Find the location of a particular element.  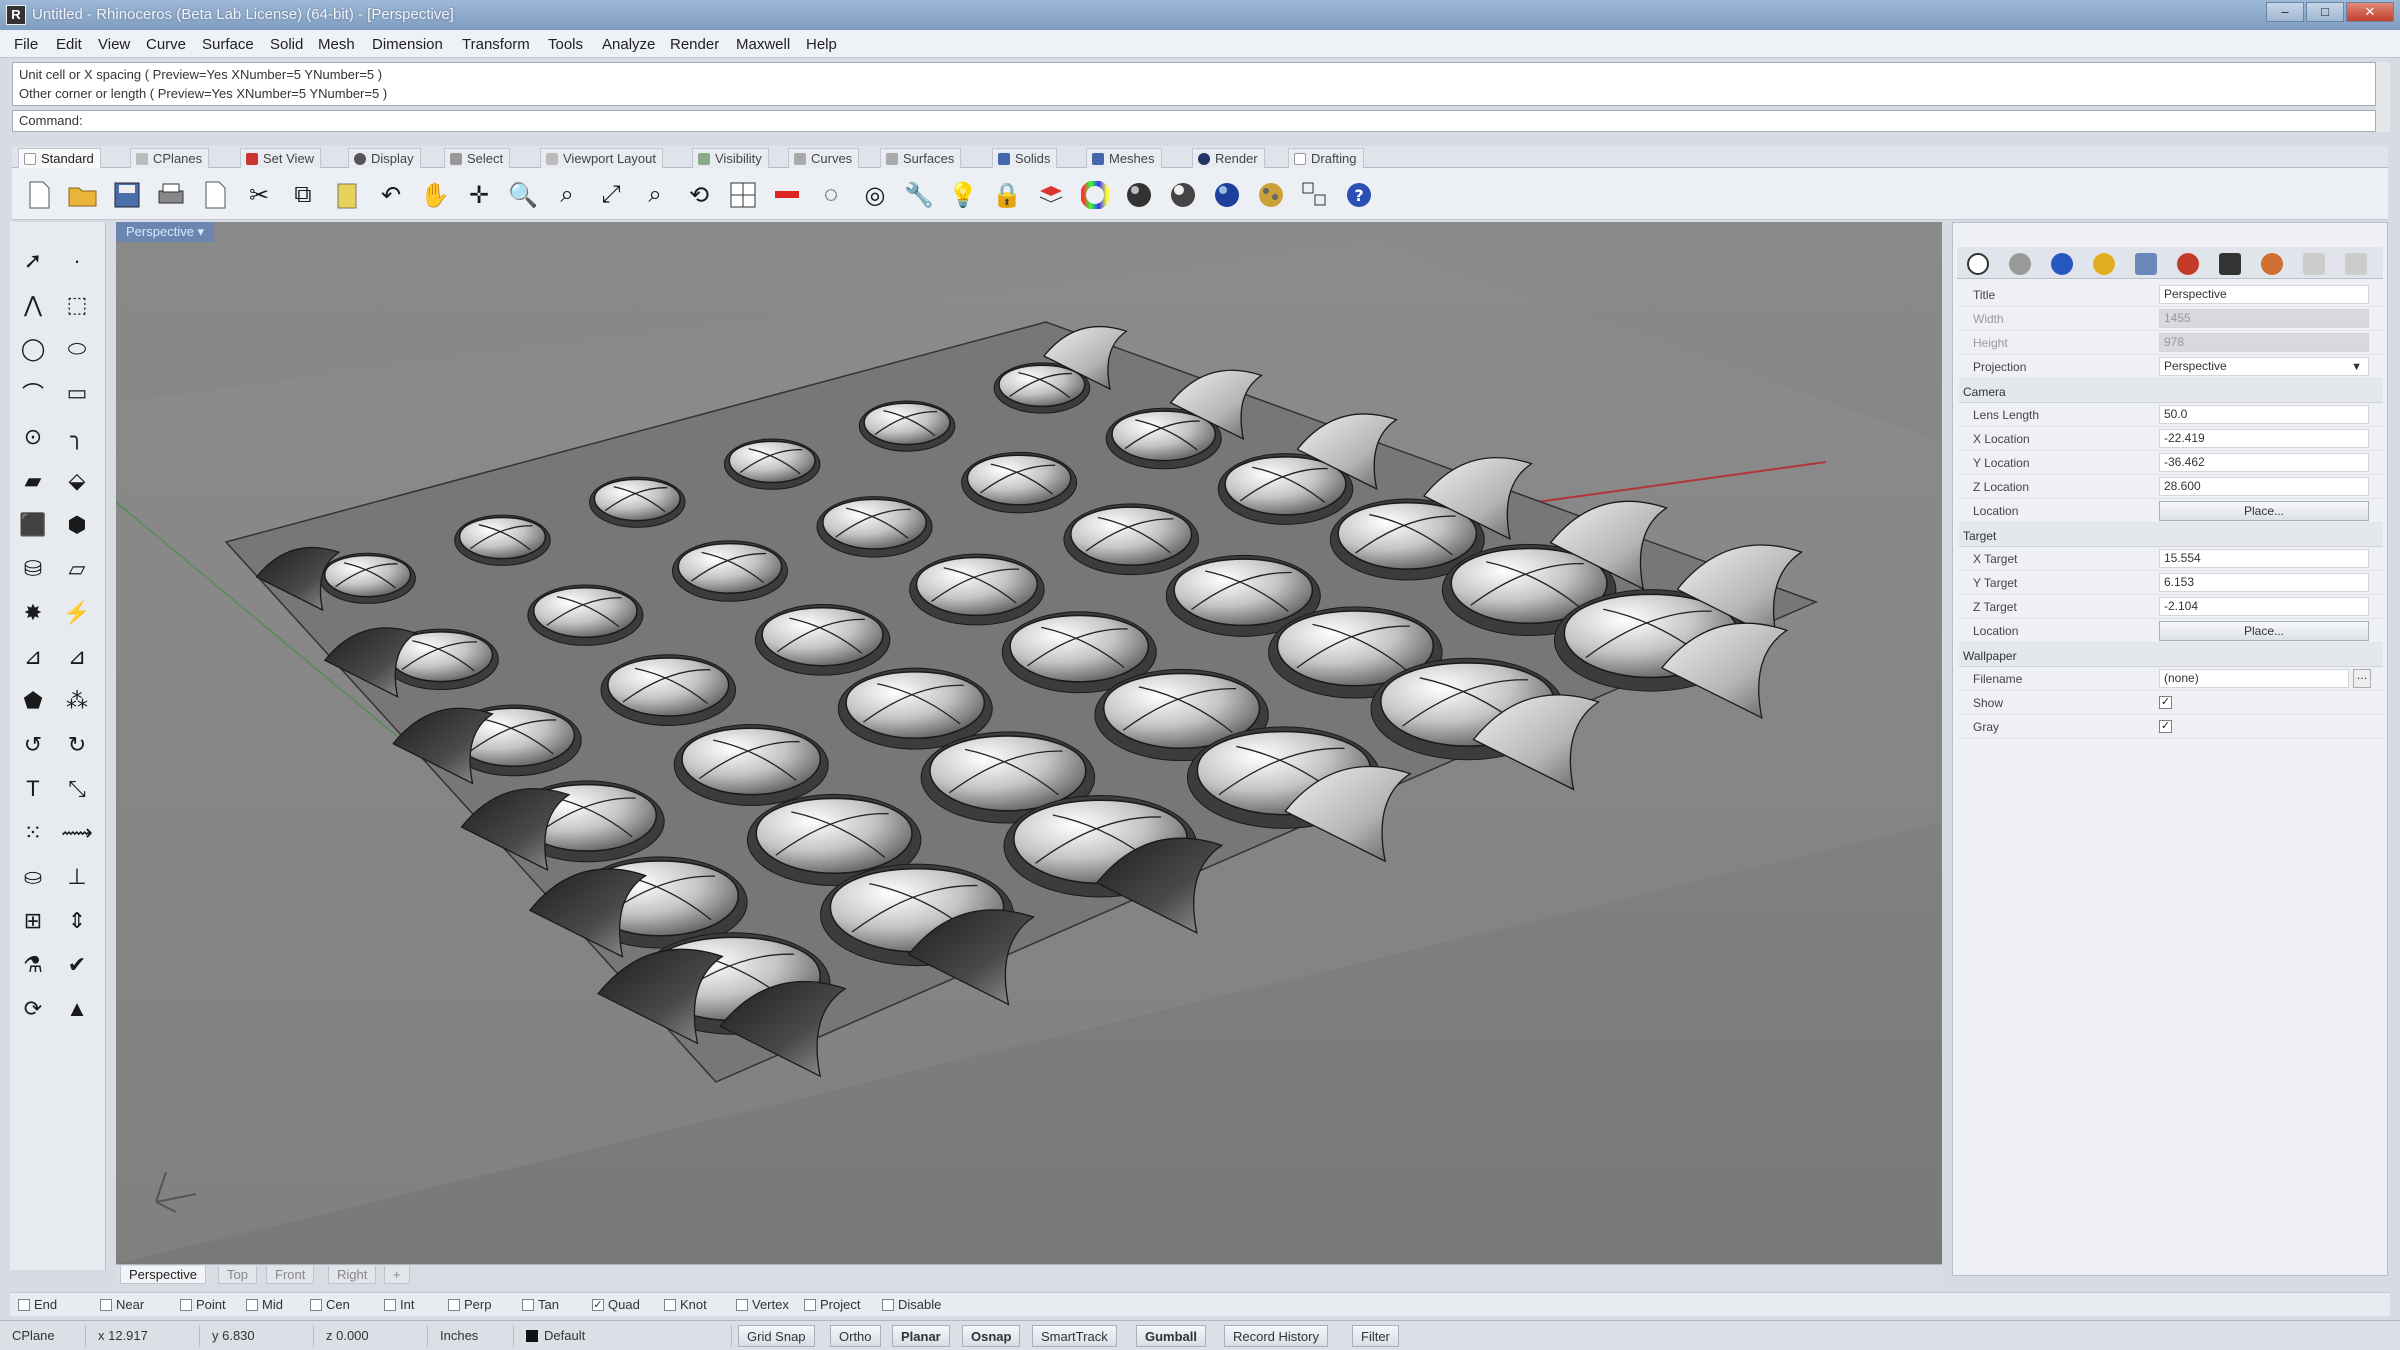

loft-icon: ⬙ is located at coordinates (77, 481).